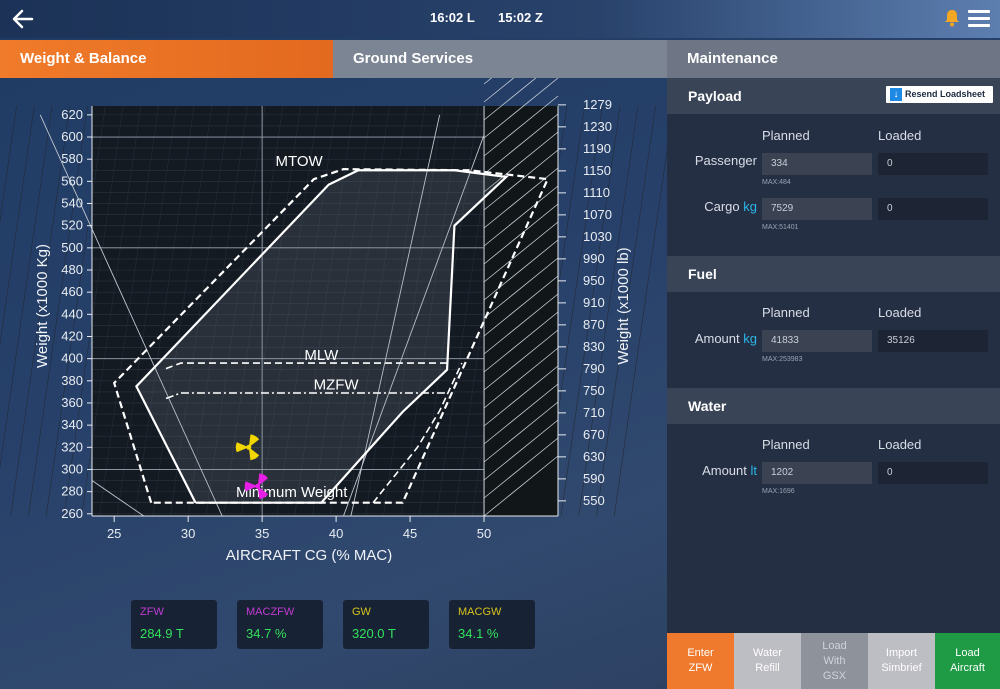  Describe the element at coordinates (597, 170) in the screenshot. I see `right-tick-label: 1150` at that location.